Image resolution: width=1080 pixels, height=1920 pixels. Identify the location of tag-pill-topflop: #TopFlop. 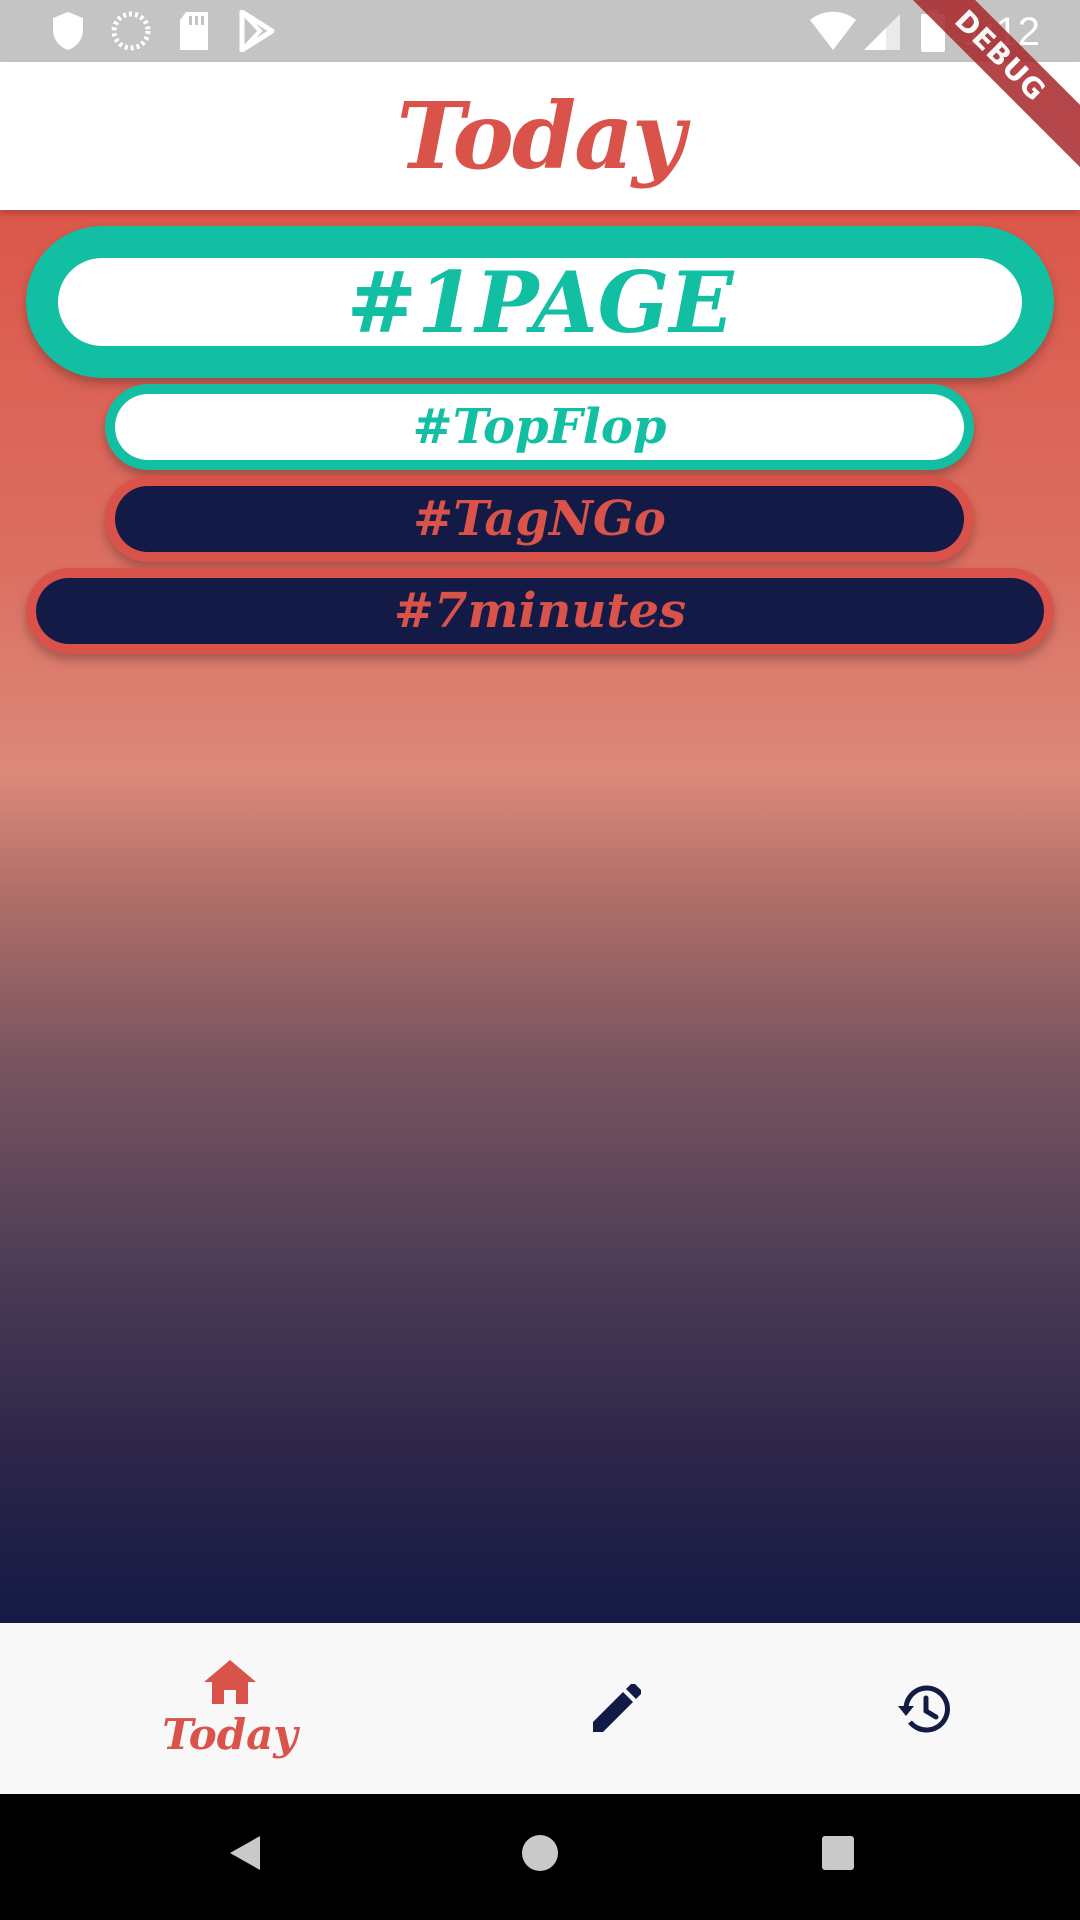
(539, 427).